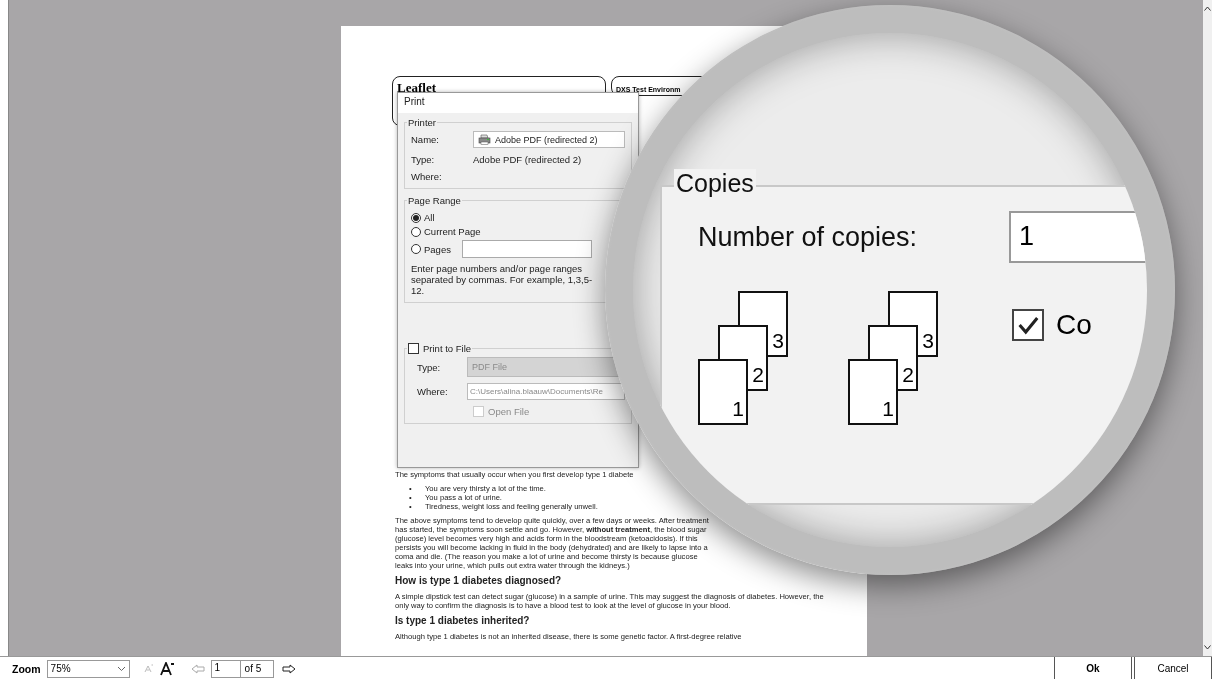  I want to click on scrollbar, so click(1207, 328).